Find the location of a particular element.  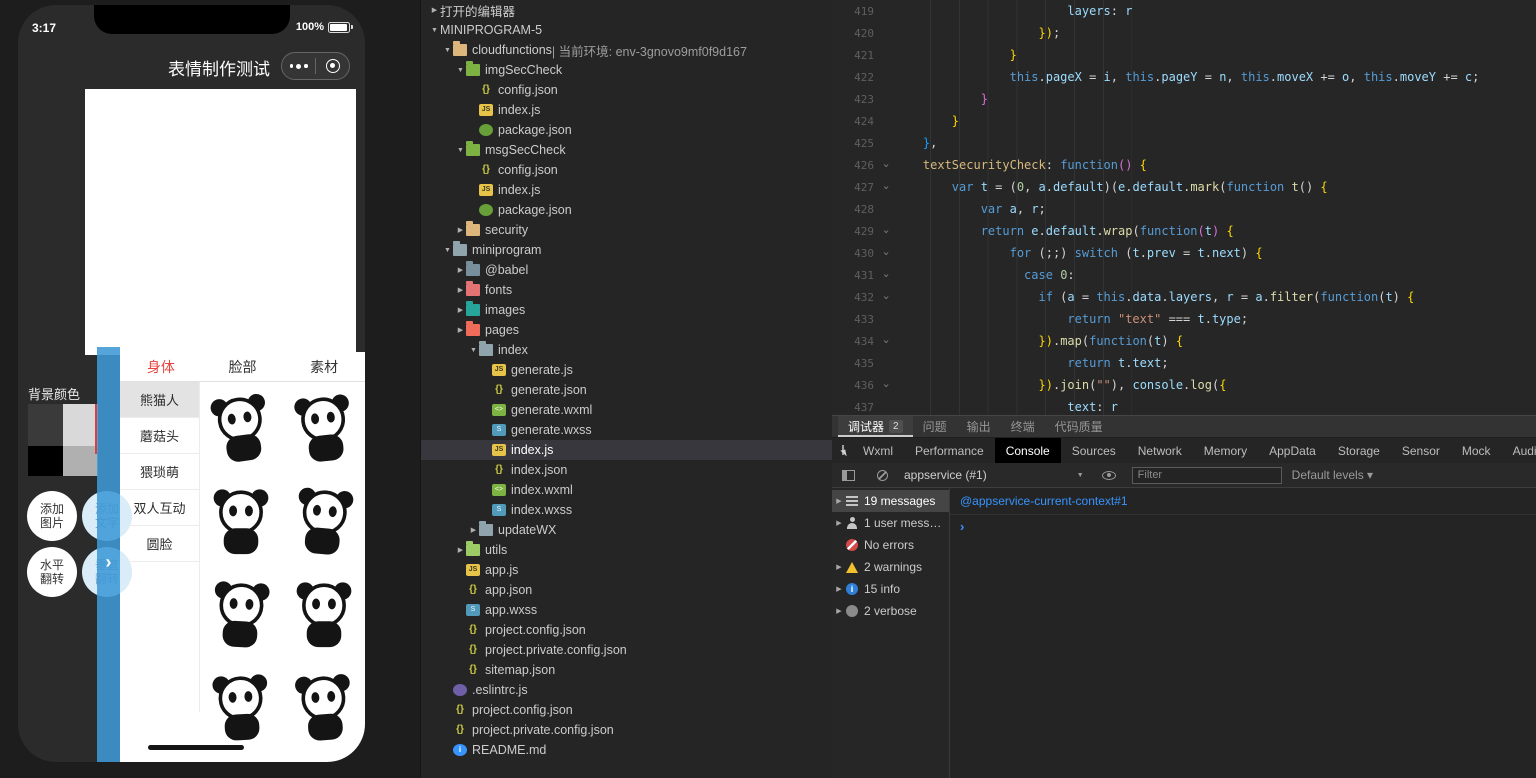

devtools-tab-appdata: AppData is located at coordinates (1292, 450).